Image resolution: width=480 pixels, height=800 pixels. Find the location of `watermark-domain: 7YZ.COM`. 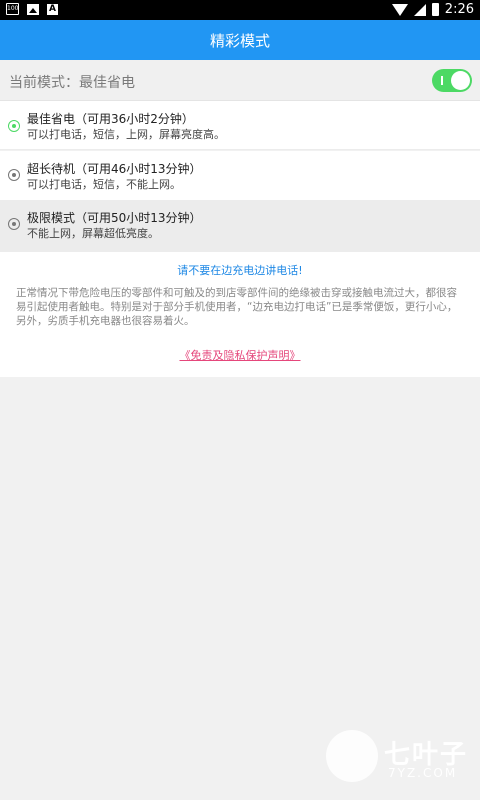

watermark-domain: 7YZ.COM is located at coordinates (423, 773).